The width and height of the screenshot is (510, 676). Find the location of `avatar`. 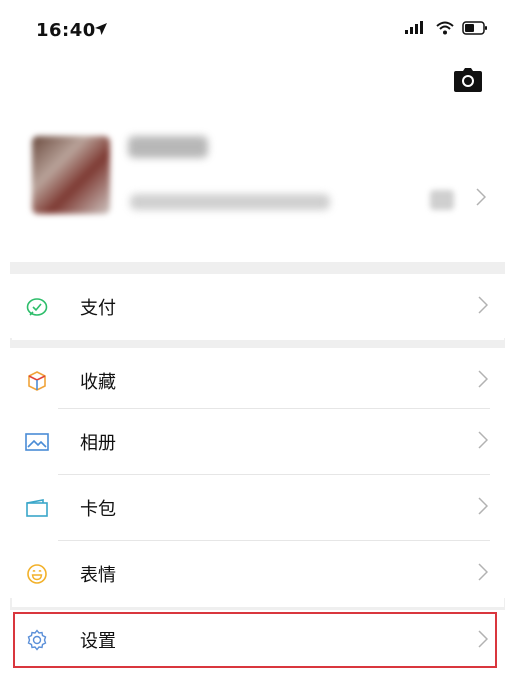

avatar is located at coordinates (71, 175).